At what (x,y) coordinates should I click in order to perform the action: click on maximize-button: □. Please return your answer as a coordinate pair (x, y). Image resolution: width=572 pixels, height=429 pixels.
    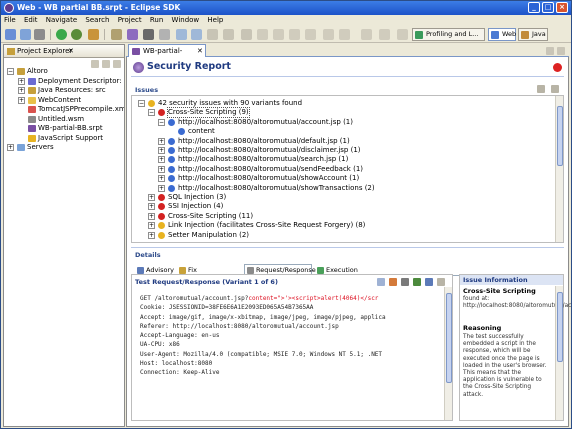
    Looking at the image, I should click on (548, 7).